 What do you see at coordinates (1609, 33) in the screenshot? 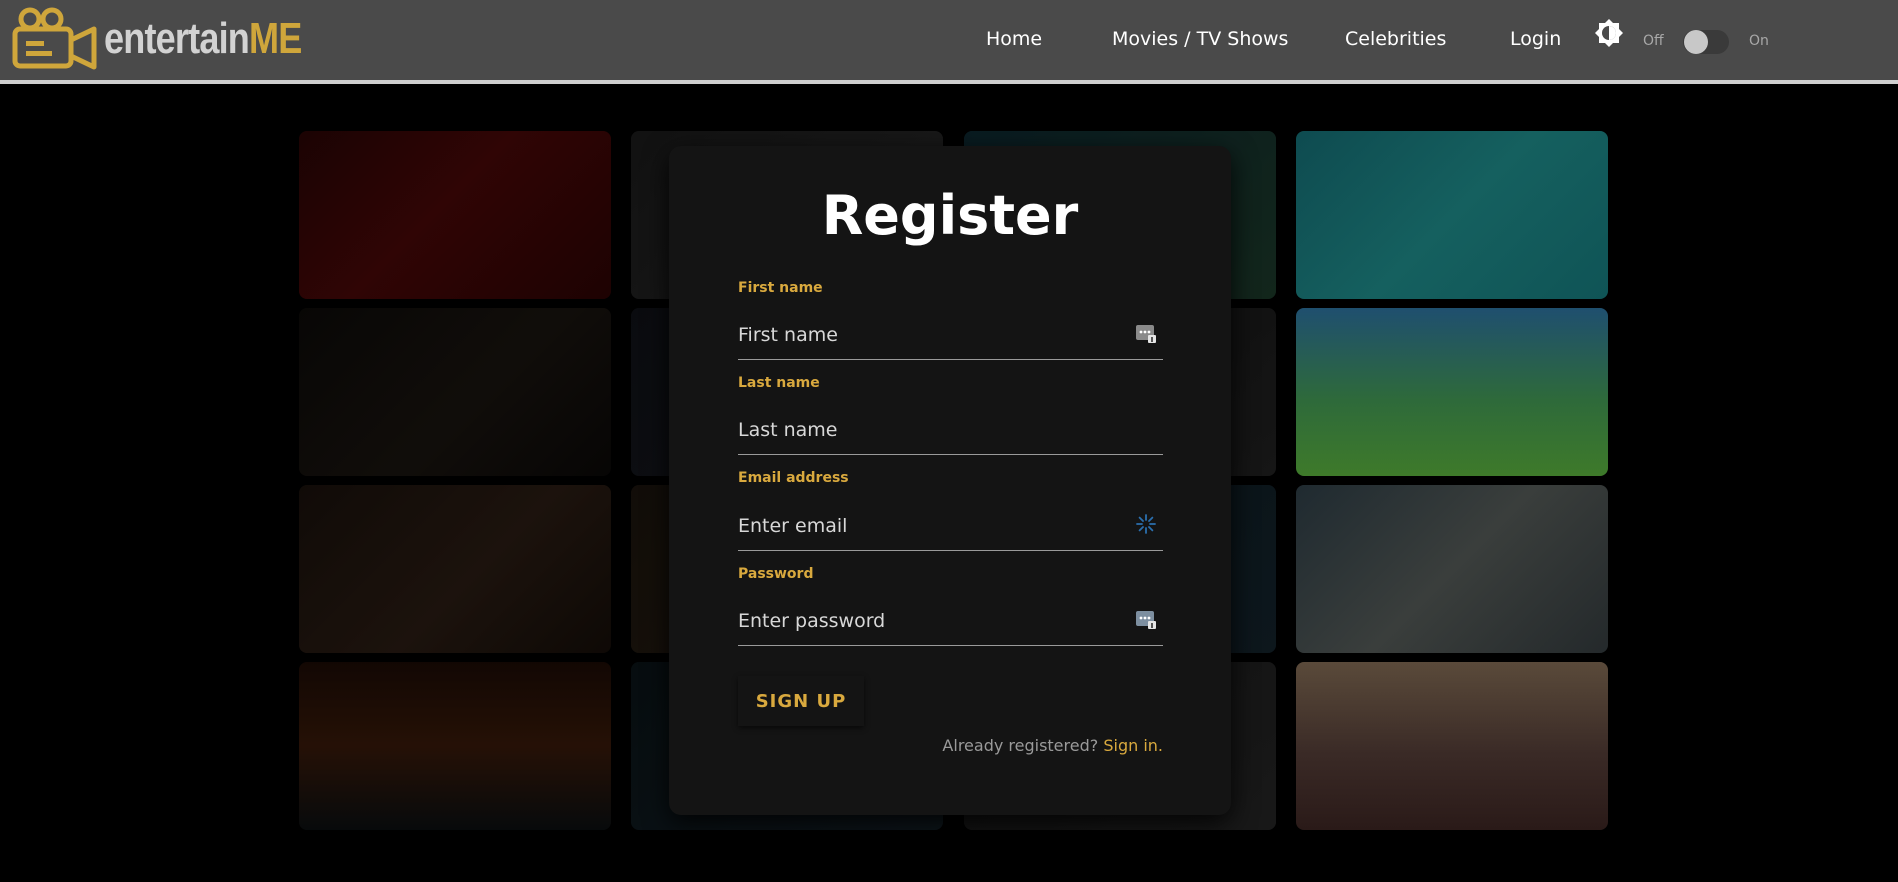
I see `brightness-icon` at bounding box center [1609, 33].